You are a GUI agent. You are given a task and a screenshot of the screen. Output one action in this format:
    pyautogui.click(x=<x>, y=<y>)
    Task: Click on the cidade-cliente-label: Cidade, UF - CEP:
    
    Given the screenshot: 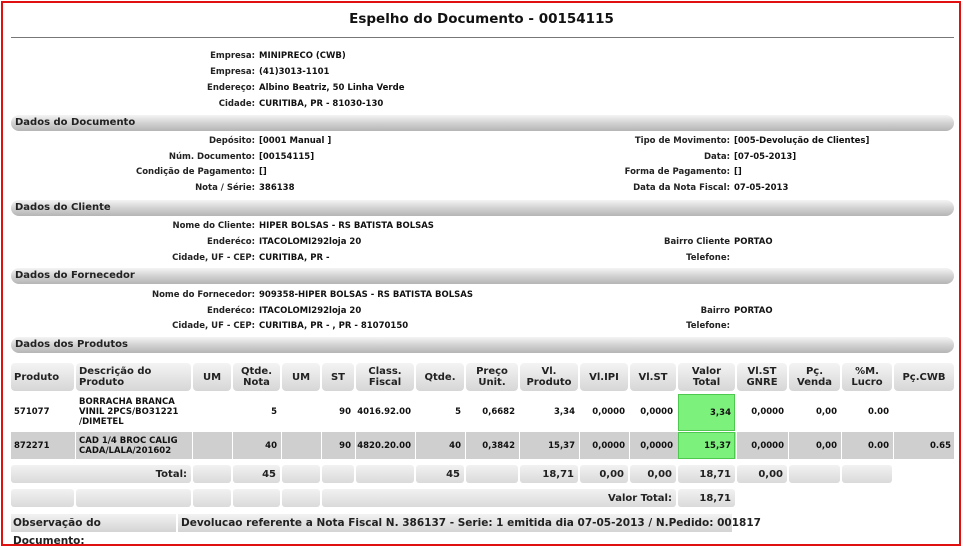 What is the action you would take?
    pyautogui.click(x=213, y=258)
    